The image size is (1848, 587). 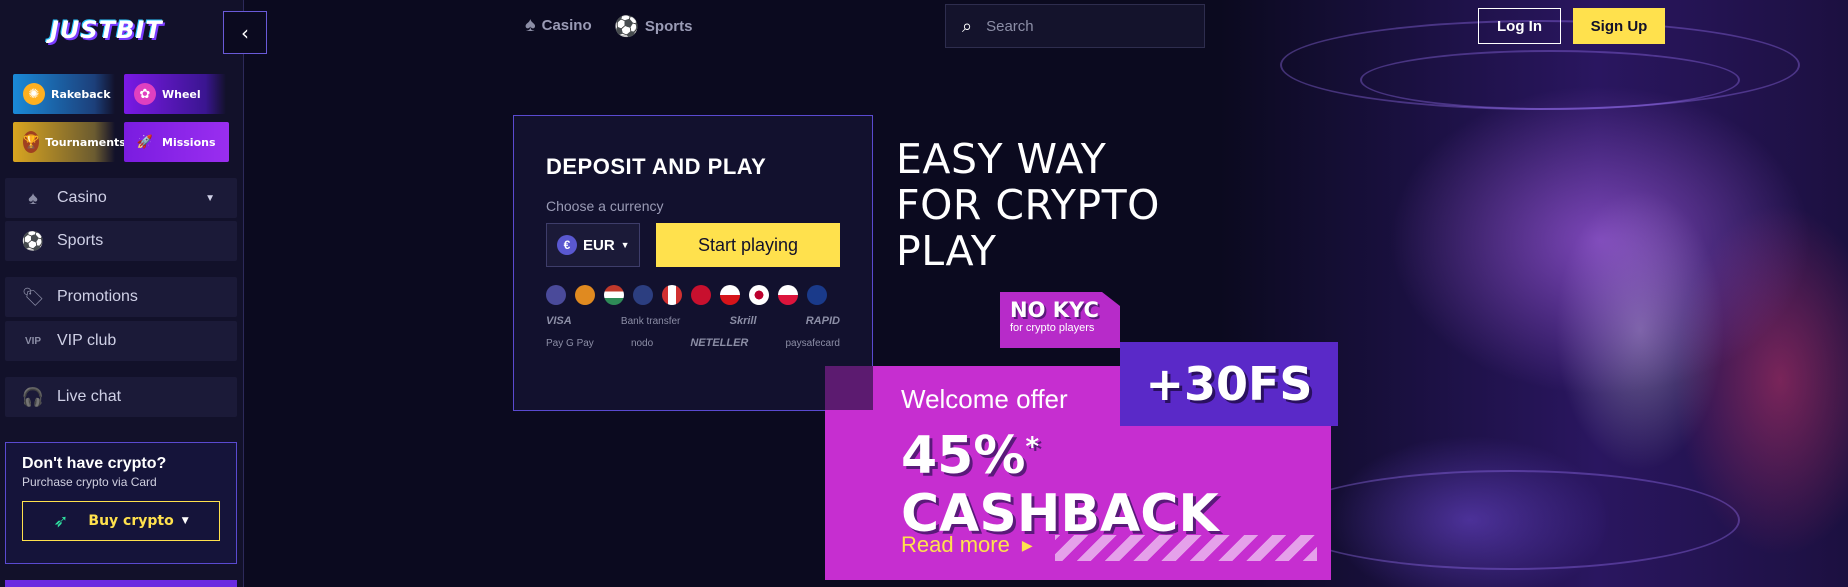 I want to click on search-icon: ⌕, so click(x=967, y=26).